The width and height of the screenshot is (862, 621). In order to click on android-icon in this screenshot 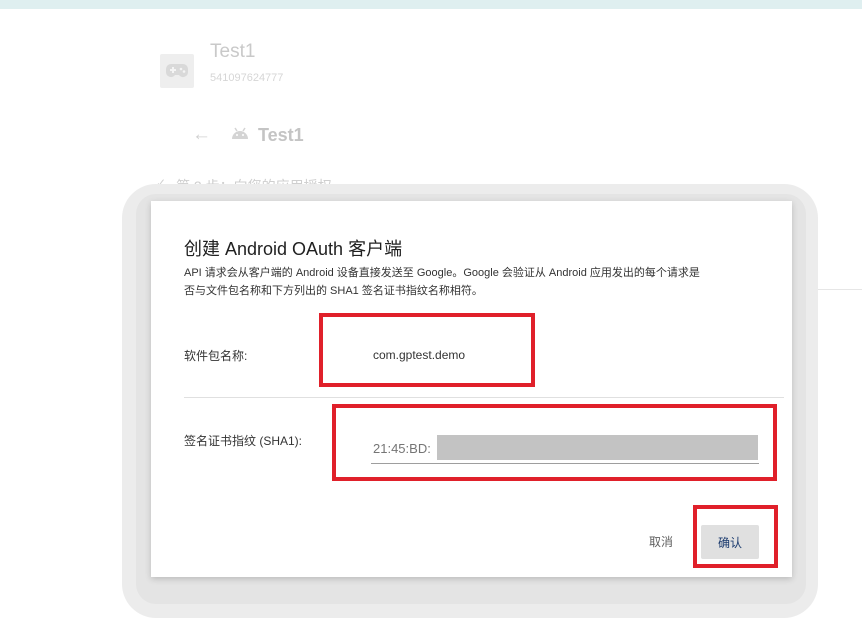, I will do `click(240, 135)`.